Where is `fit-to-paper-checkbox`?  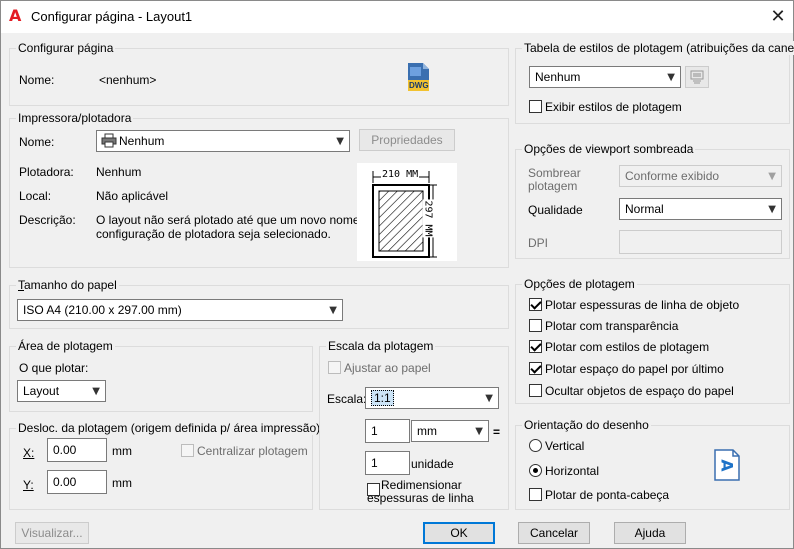 fit-to-paper-checkbox is located at coordinates (334, 367).